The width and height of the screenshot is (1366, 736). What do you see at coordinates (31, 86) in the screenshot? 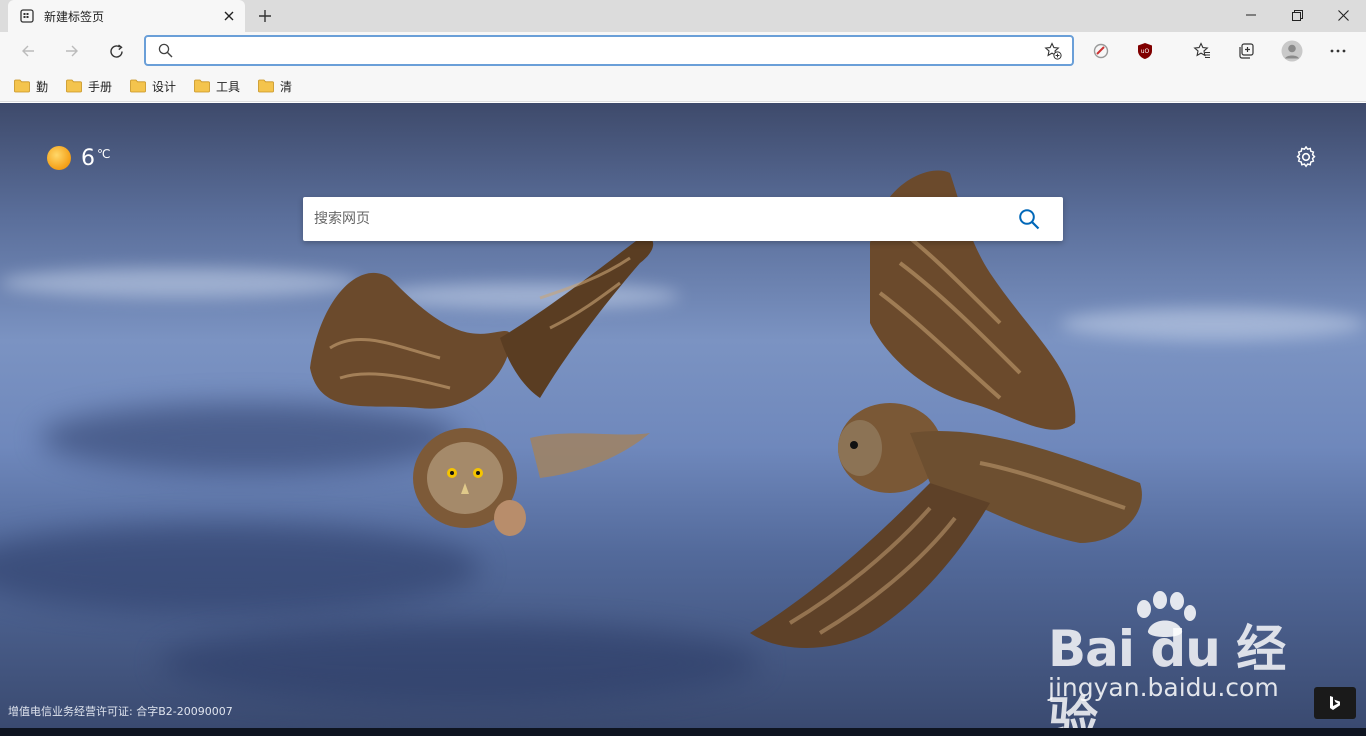
I see `bookmark-folder: 勤` at bounding box center [31, 86].